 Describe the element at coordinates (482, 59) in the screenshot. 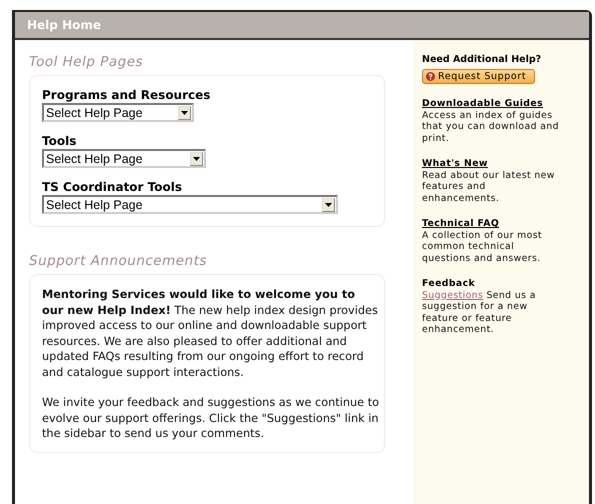

I see `sidebar-heading: Need Additional Help?` at that location.